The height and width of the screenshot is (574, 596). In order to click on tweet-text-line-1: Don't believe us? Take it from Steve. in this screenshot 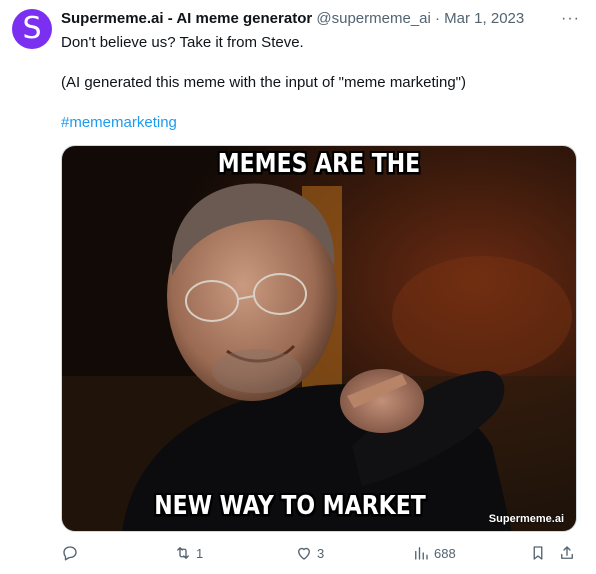, I will do `click(182, 42)`.